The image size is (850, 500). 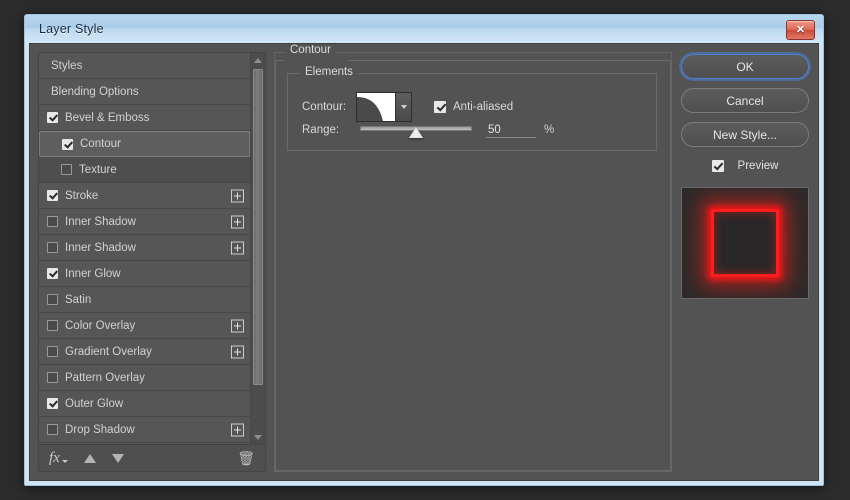 I want to click on range-row: Range: %, so click(x=428, y=130).